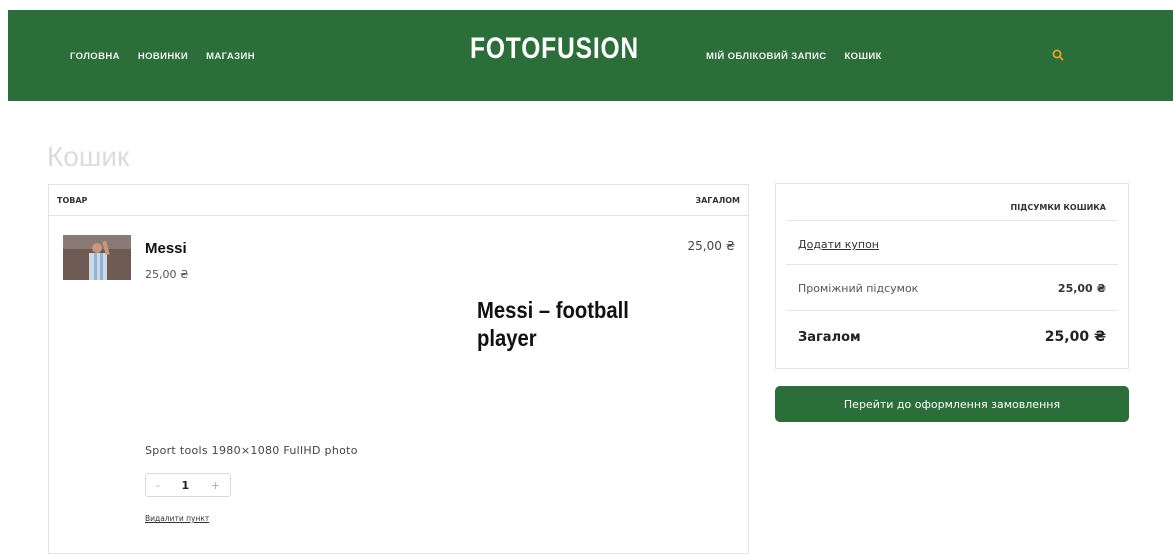 This screenshot has width=1173, height=554. I want to click on nav-link-home: ГОЛОВНА, so click(95, 56).